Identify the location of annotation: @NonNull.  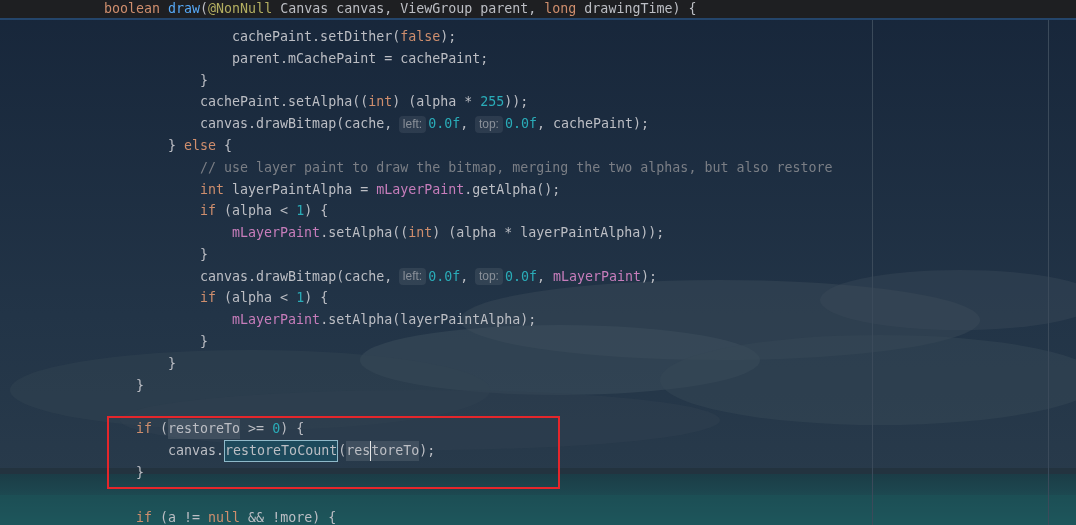
(240, 9).